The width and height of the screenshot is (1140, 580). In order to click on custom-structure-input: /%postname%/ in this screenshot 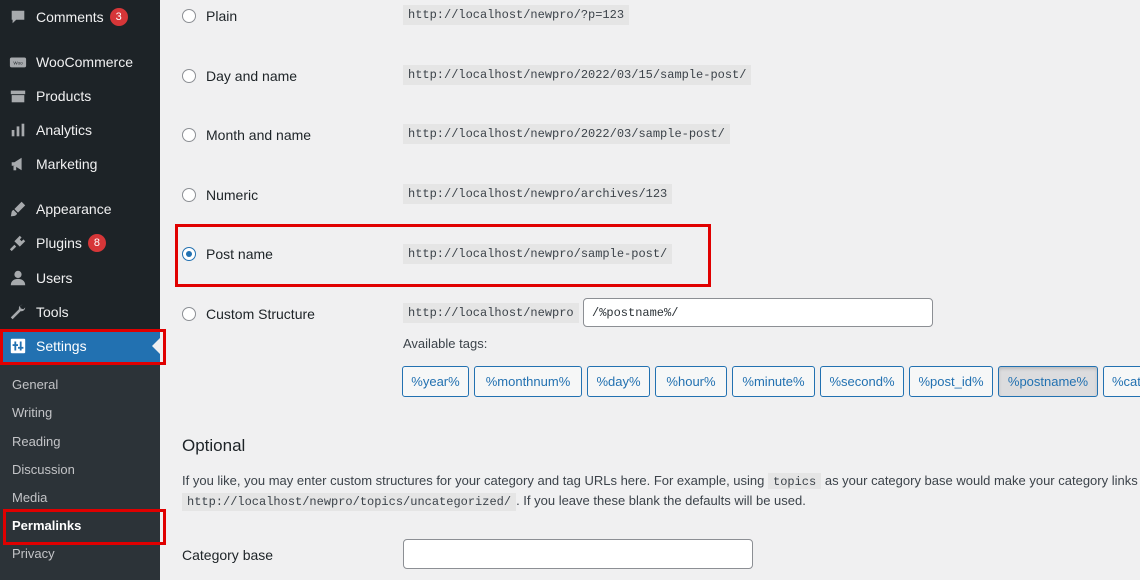, I will do `click(758, 312)`.